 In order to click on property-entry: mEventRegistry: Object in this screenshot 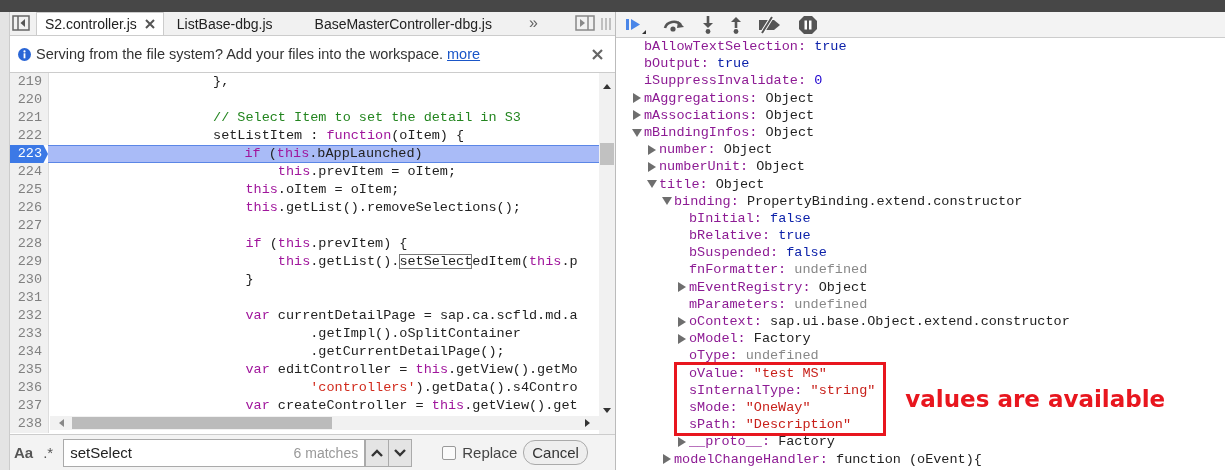, I will do `click(778, 287)`.